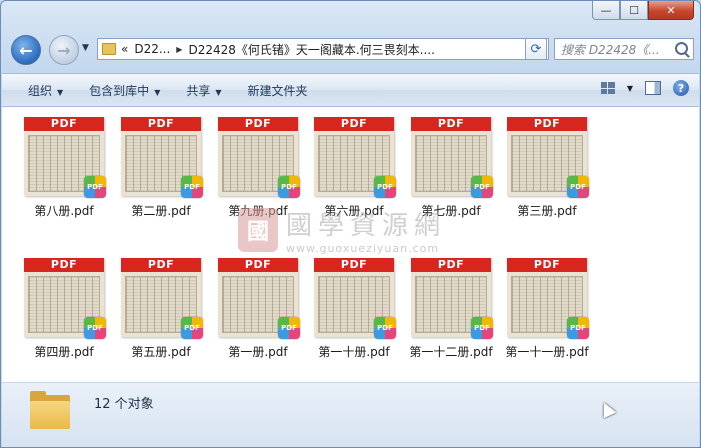 The width and height of the screenshot is (701, 448). I want to click on watermark-url: www.guoxueziyuan.com, so click(363, 248).